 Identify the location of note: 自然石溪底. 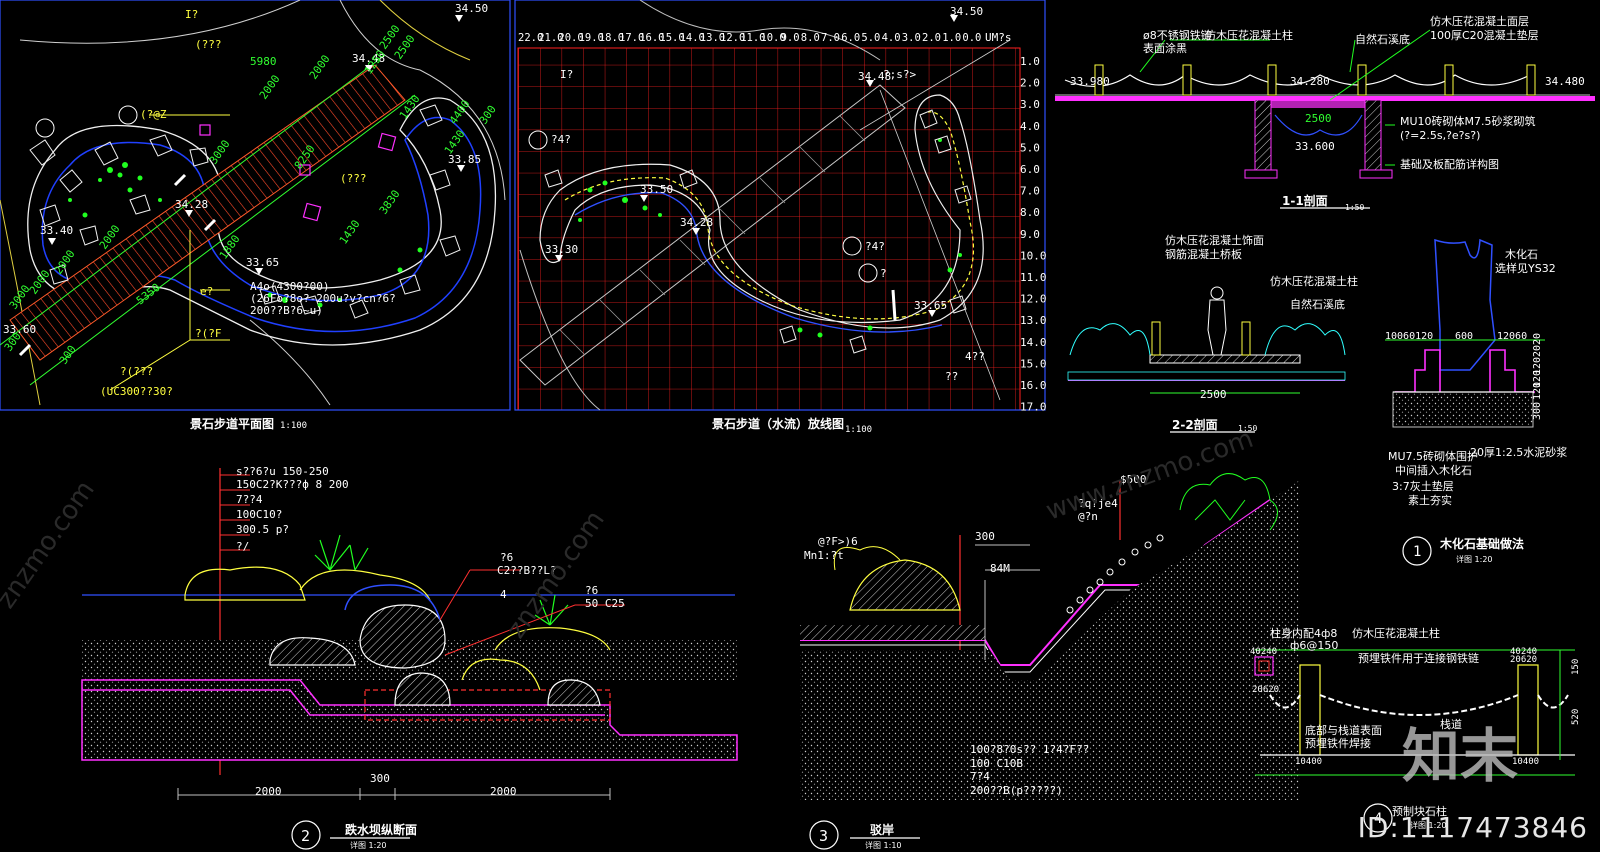
(1317, 304).